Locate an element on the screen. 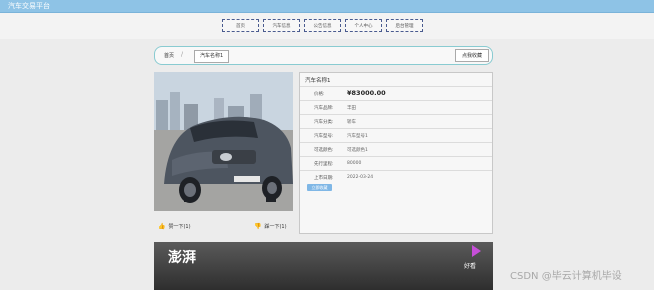 The width and height of the screenshot is (654, 290). field-color: 可选颜色: 可选颜色1 is located at coordinates (396, 149).